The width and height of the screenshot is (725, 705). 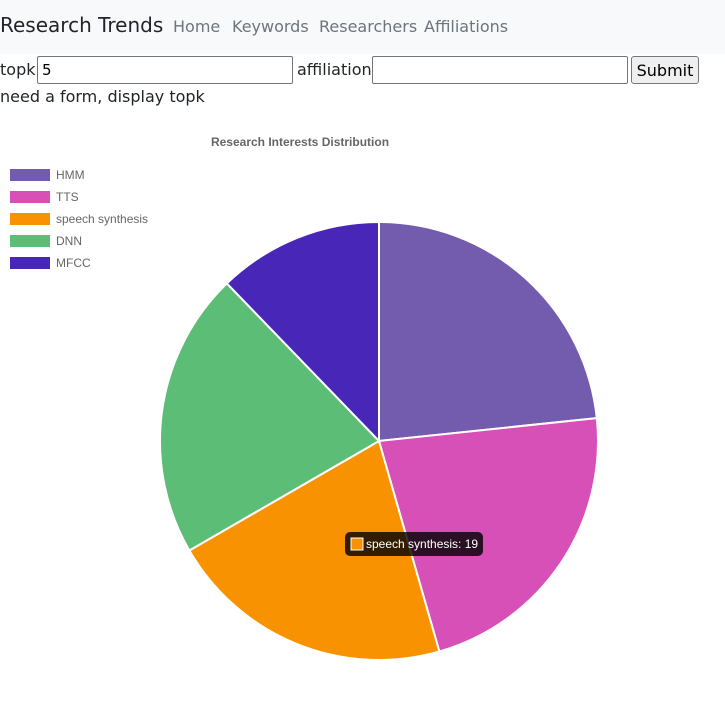 What do you see at coordinates (102, 96) in the screenshot?
I see `note-text: need a form, display topk` at bounding box center [102, 96].